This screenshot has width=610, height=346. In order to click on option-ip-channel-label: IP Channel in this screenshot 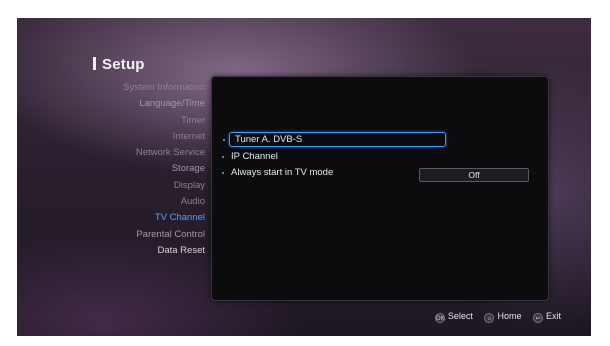, I will do `click(254, 156)`.